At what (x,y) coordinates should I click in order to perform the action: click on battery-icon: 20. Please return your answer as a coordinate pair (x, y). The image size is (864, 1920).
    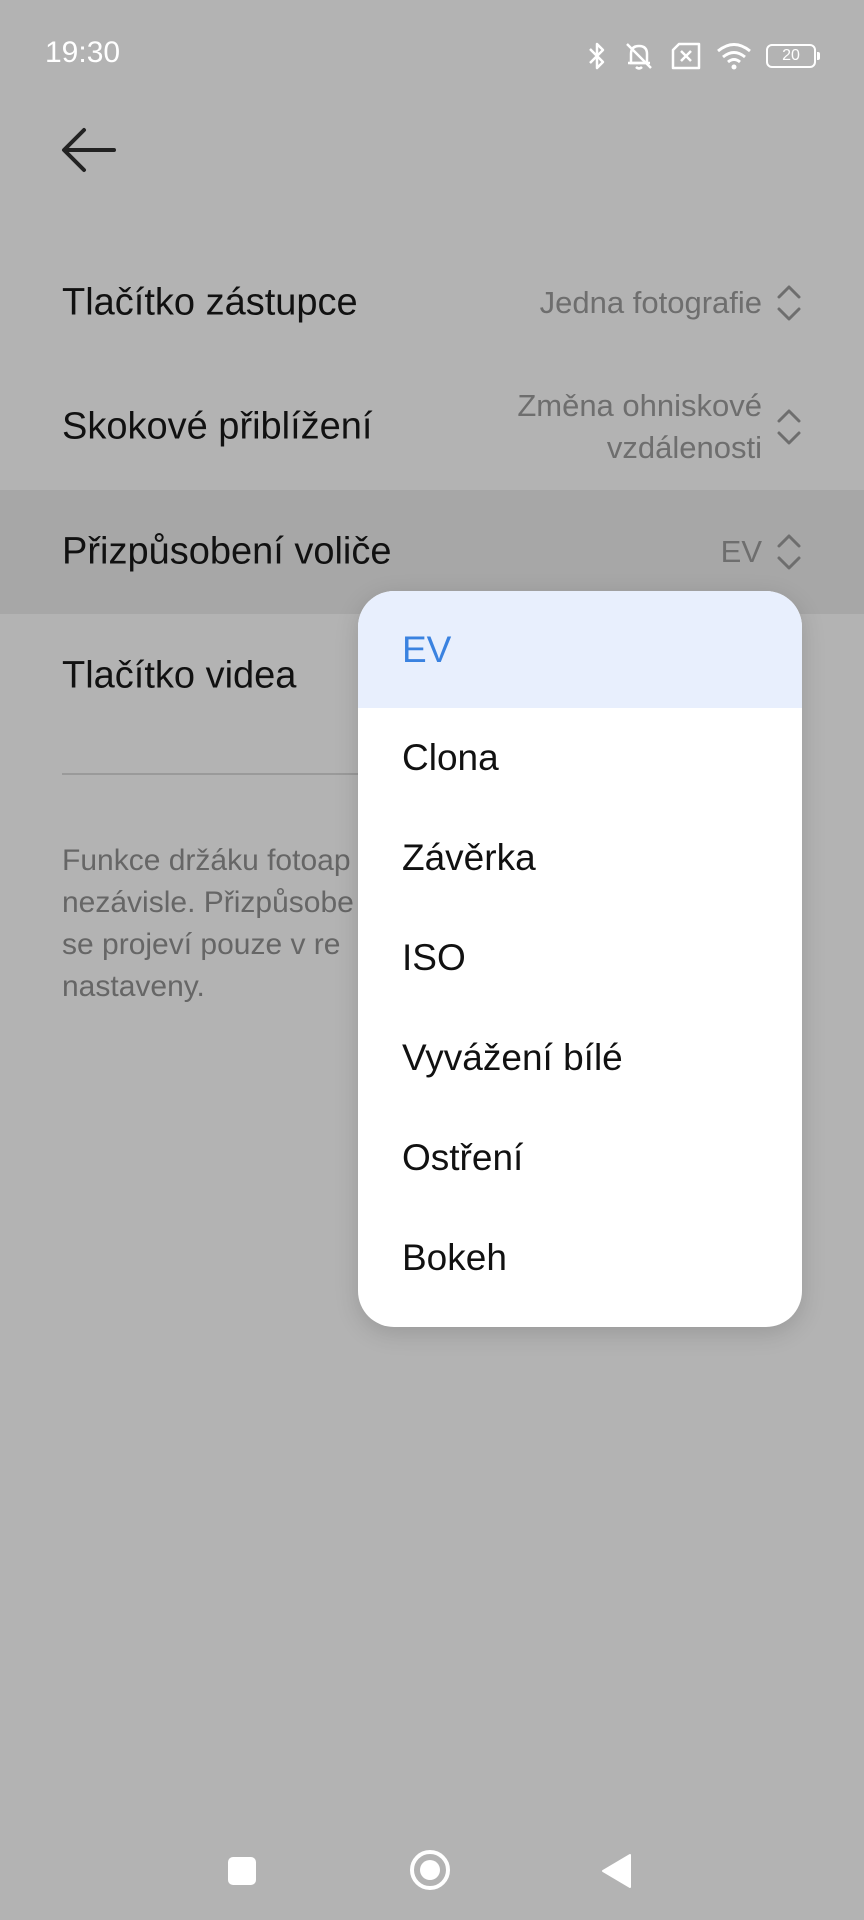
    Looking at the image, I should click on (793, 56).